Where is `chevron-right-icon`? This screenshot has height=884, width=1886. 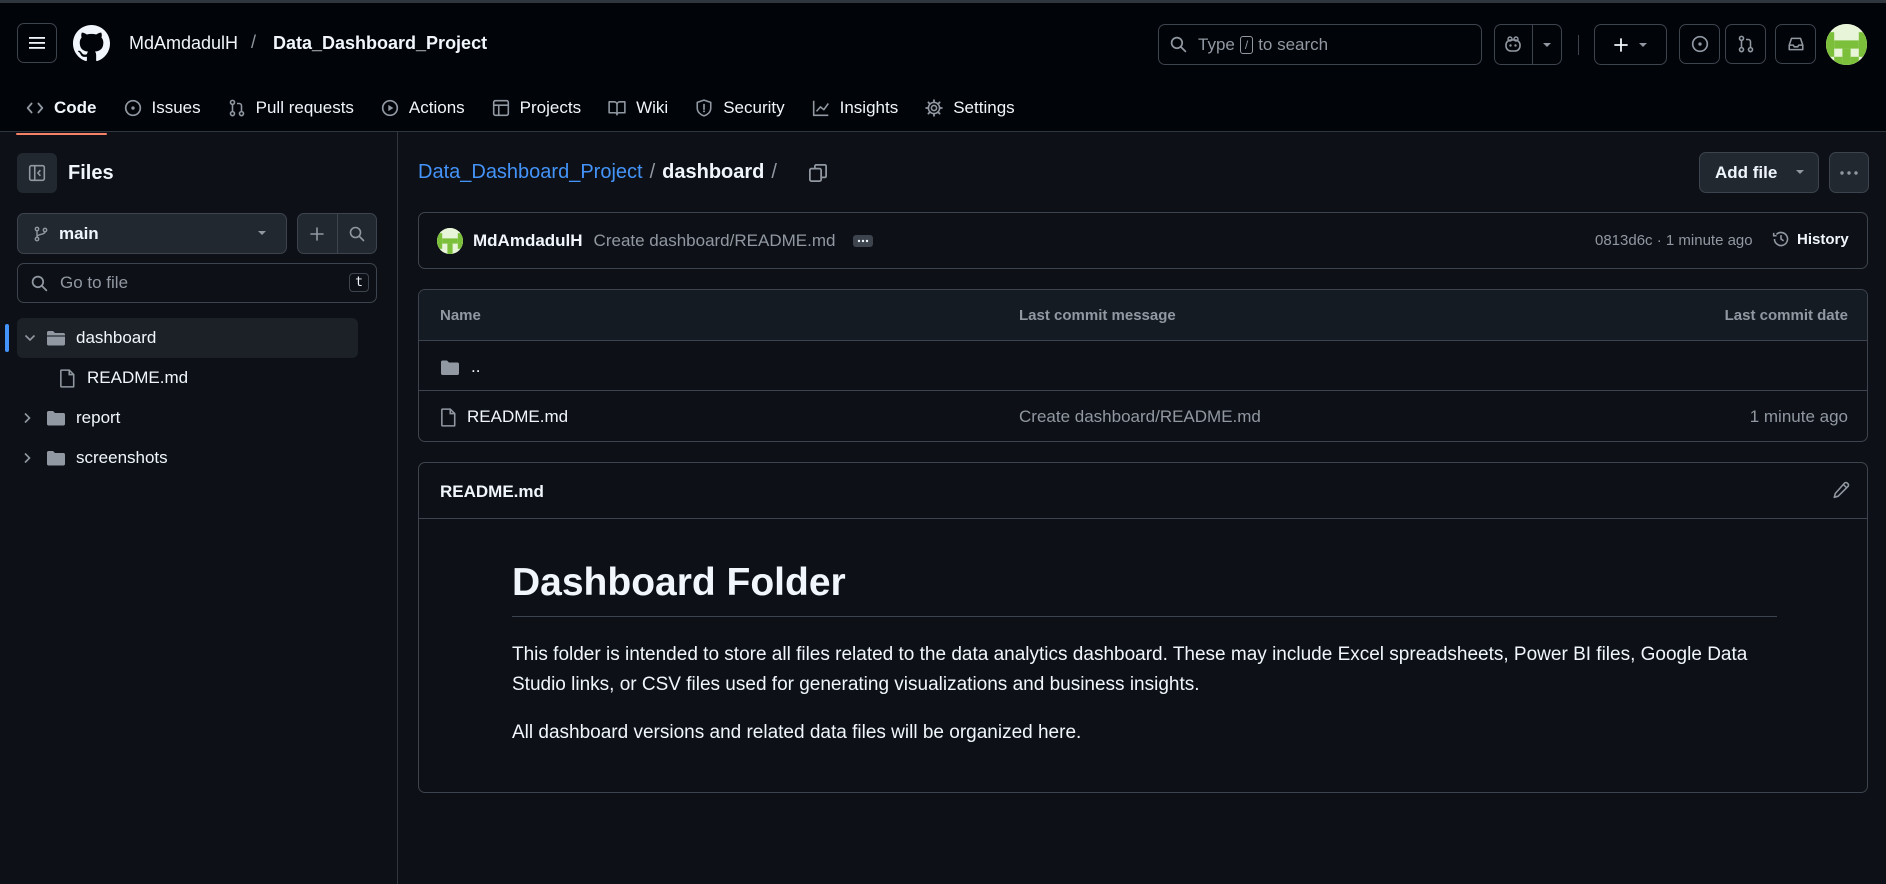 chevron-right-icon is located at coordinates (27, 458).